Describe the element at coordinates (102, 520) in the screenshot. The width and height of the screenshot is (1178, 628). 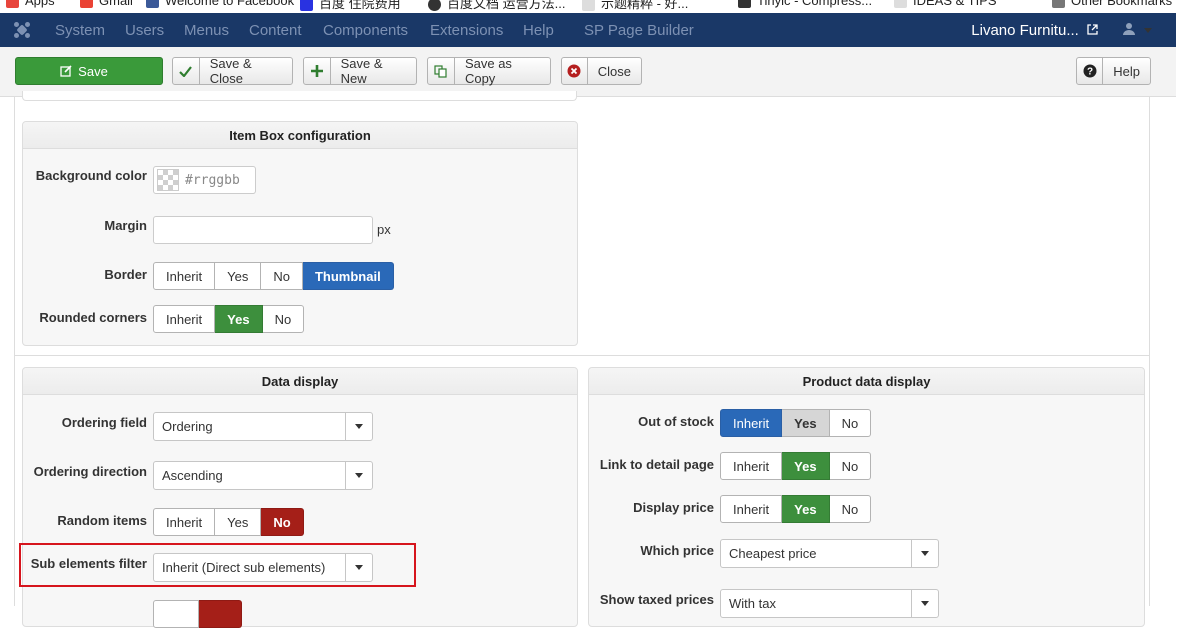
I see `random-items-label: Random items` at that location.